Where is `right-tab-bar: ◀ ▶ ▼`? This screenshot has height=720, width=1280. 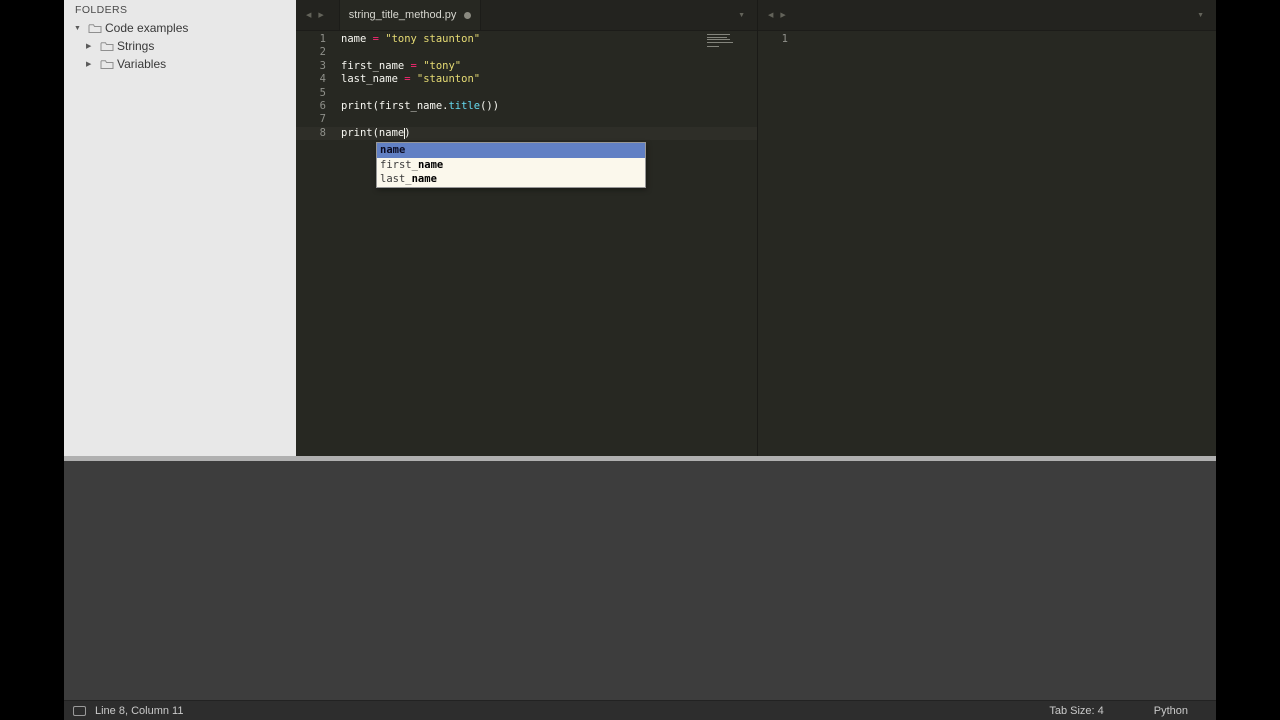 right-tab-bar: ◀ ▶ ▼ is located at coordinates (987, 15).